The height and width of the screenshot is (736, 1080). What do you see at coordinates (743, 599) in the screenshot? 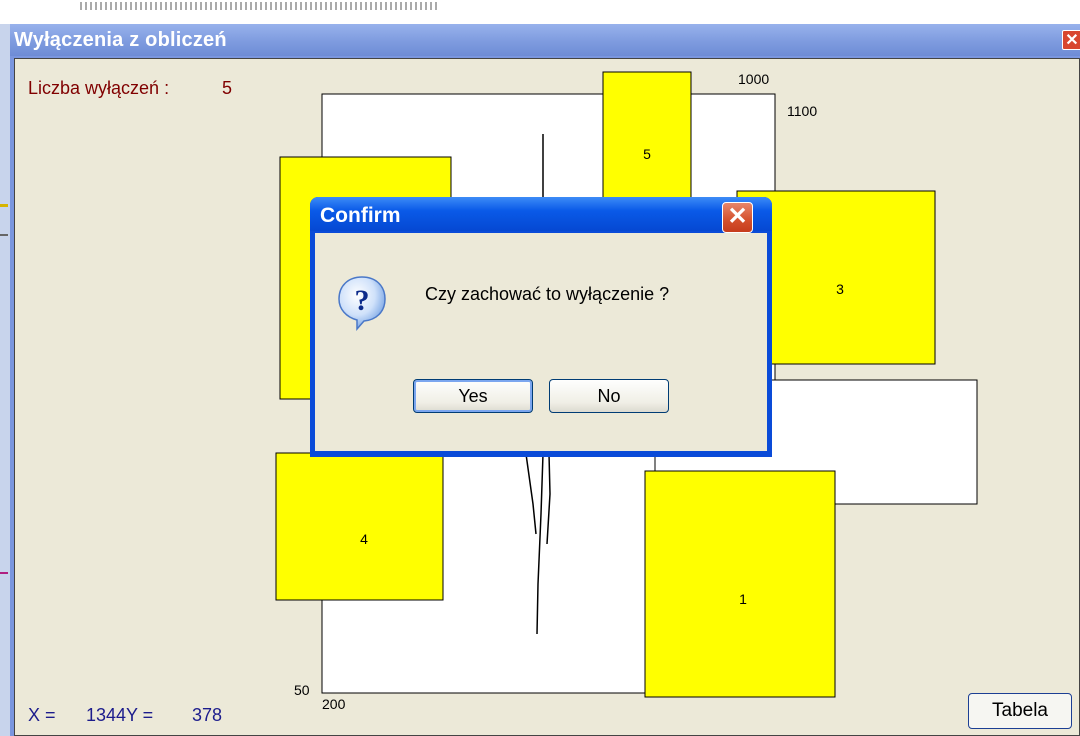
I see `exclusion-label-1: 1` at bounding box center [743, 599].